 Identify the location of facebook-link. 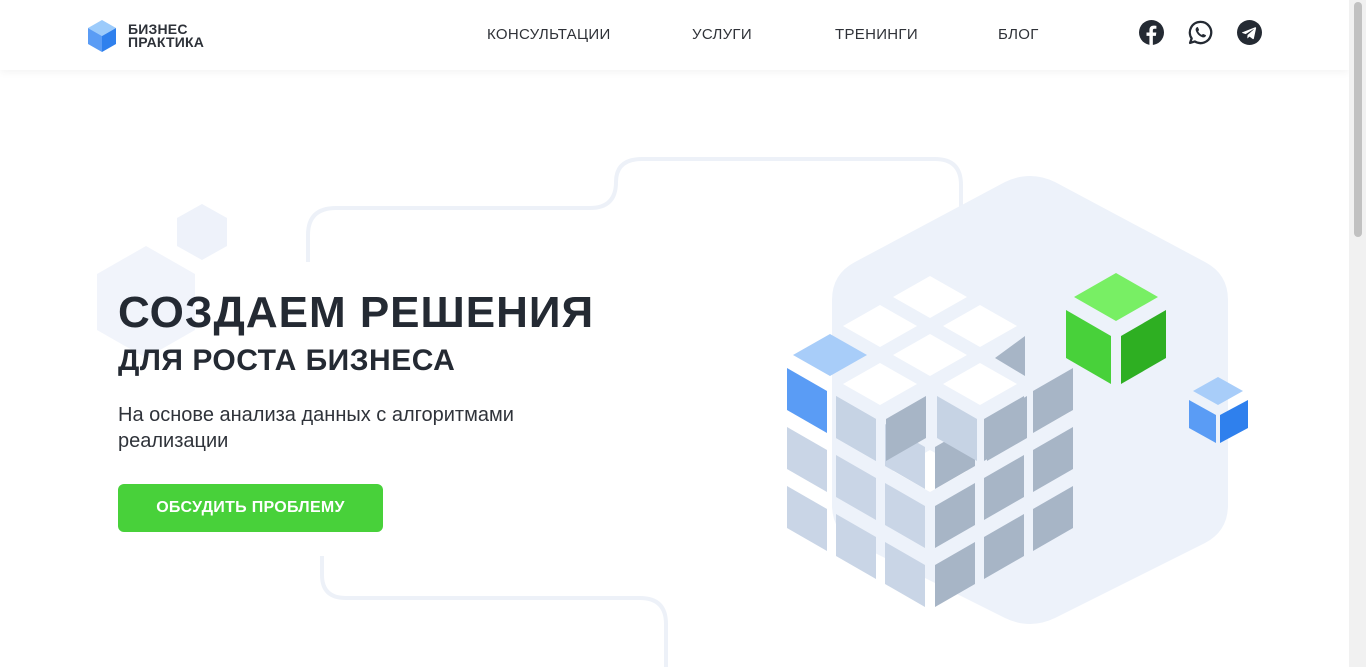
(1151, 32).